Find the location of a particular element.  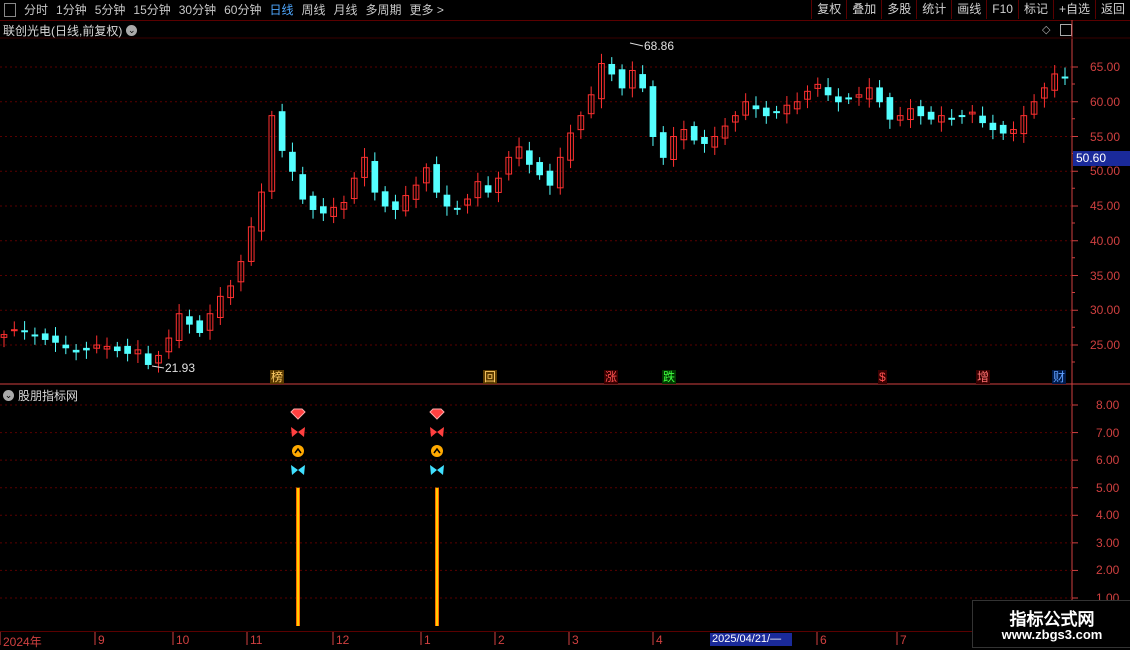

event-marker: 增 is located at coordinates (983, 377).